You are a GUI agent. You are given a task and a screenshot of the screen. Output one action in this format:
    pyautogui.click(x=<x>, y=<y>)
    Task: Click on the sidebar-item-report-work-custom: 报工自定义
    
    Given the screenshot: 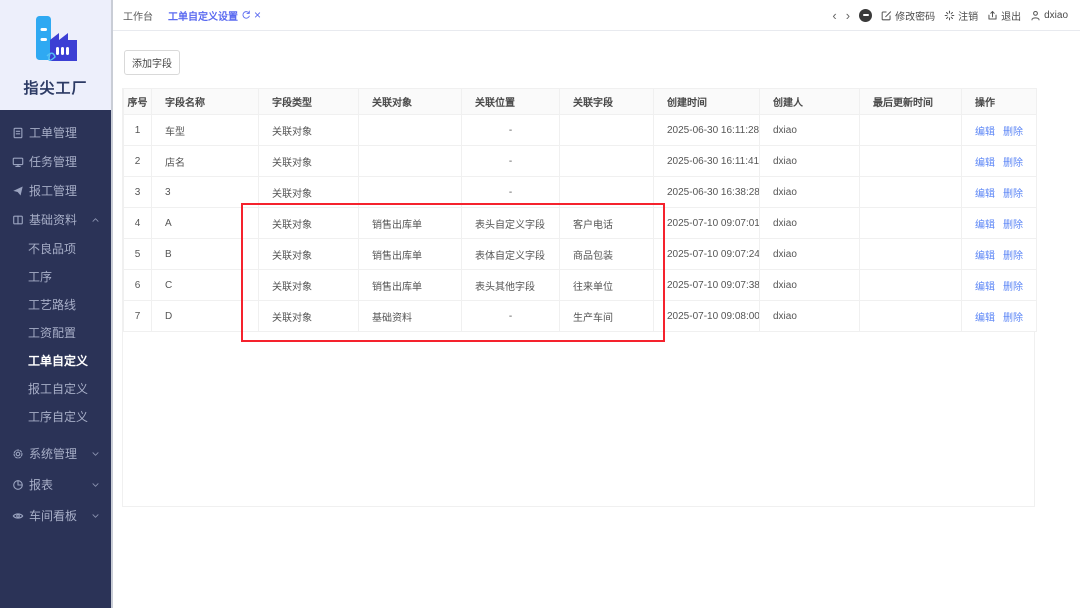 What is the action you would take?
    pyautogui.click(x=55, y=388)
    